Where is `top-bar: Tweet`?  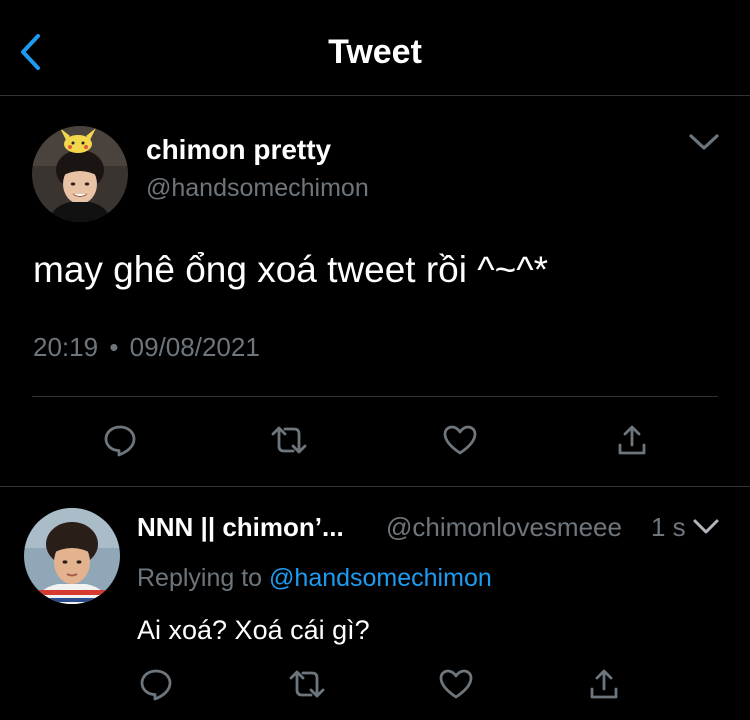
top-bar: Tweet is located at coordinates (375, 48).